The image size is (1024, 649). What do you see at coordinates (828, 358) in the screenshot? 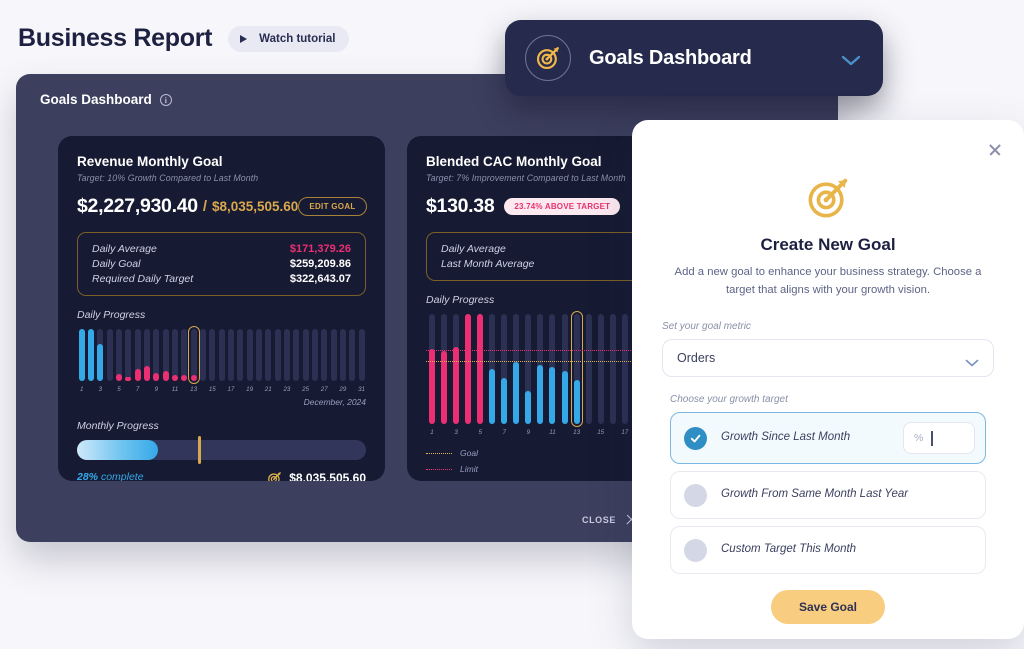
I see `goal-metric-select: Orders` at bounding box center [828, 358].